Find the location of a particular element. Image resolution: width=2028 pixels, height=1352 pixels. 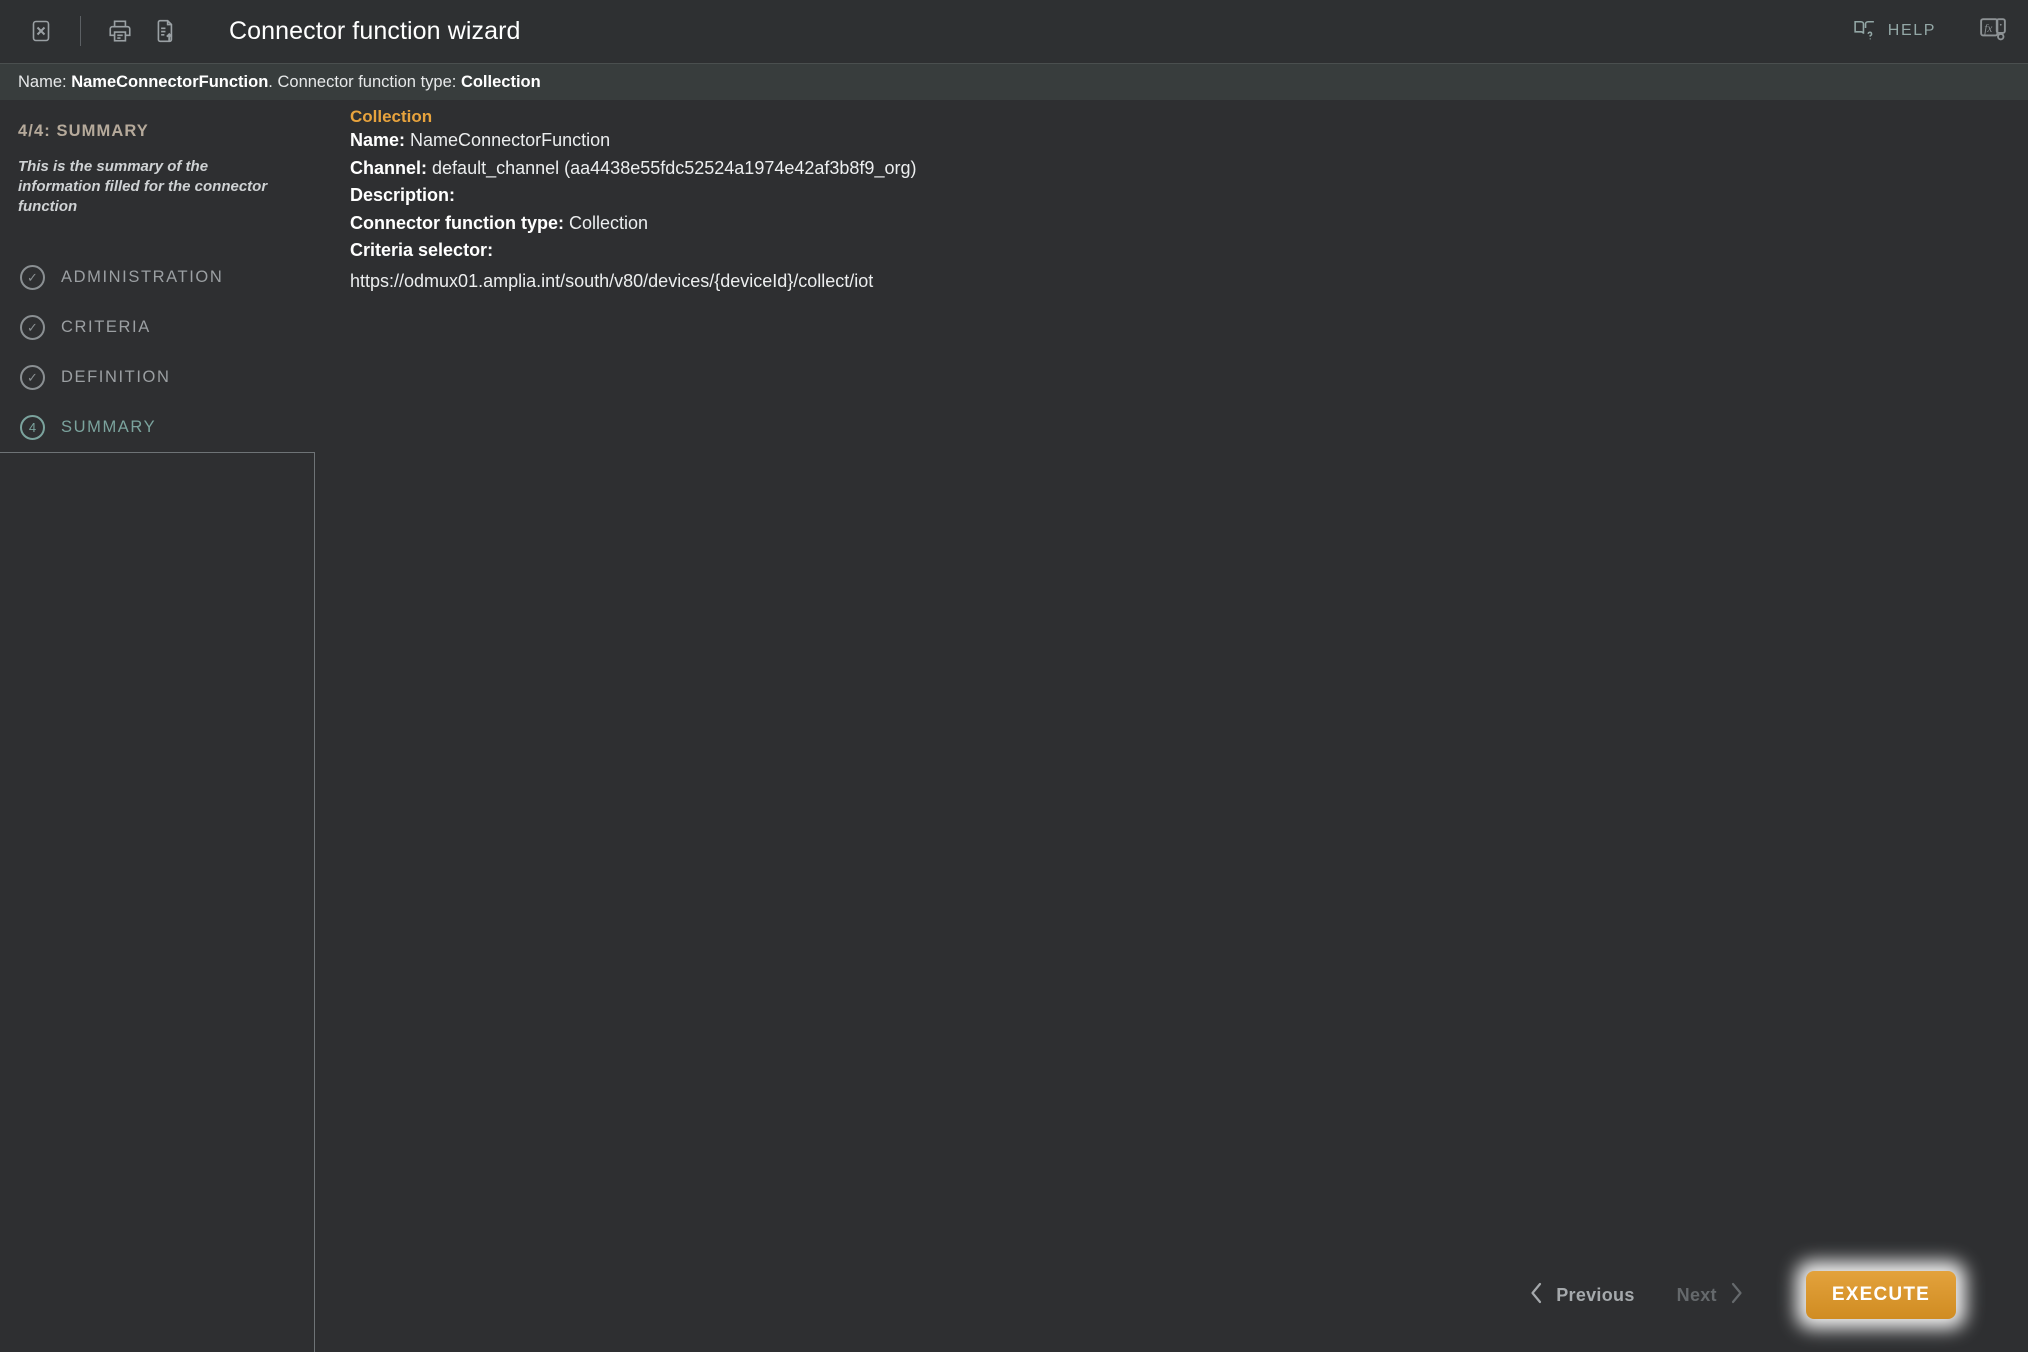

page-title: Connector function wizard is located at coordinates (375, 30).